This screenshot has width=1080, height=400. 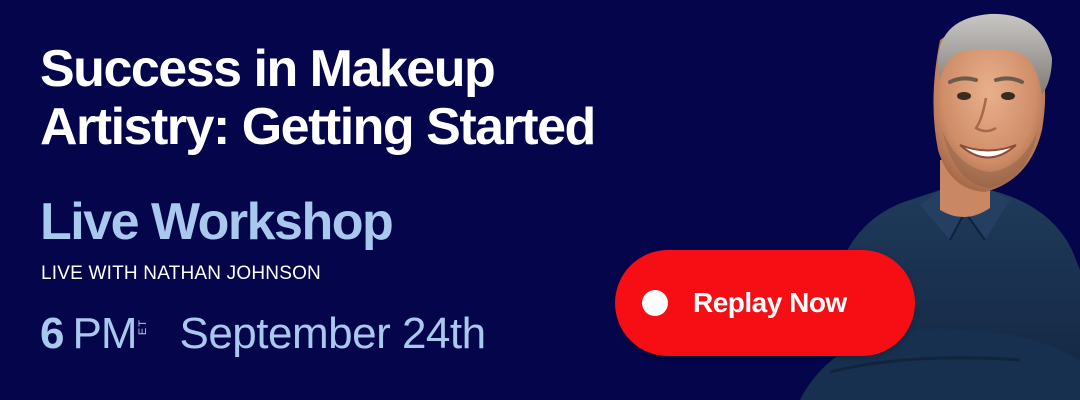 I want to click on event-ampm: PM, so click(x=104, y=333).